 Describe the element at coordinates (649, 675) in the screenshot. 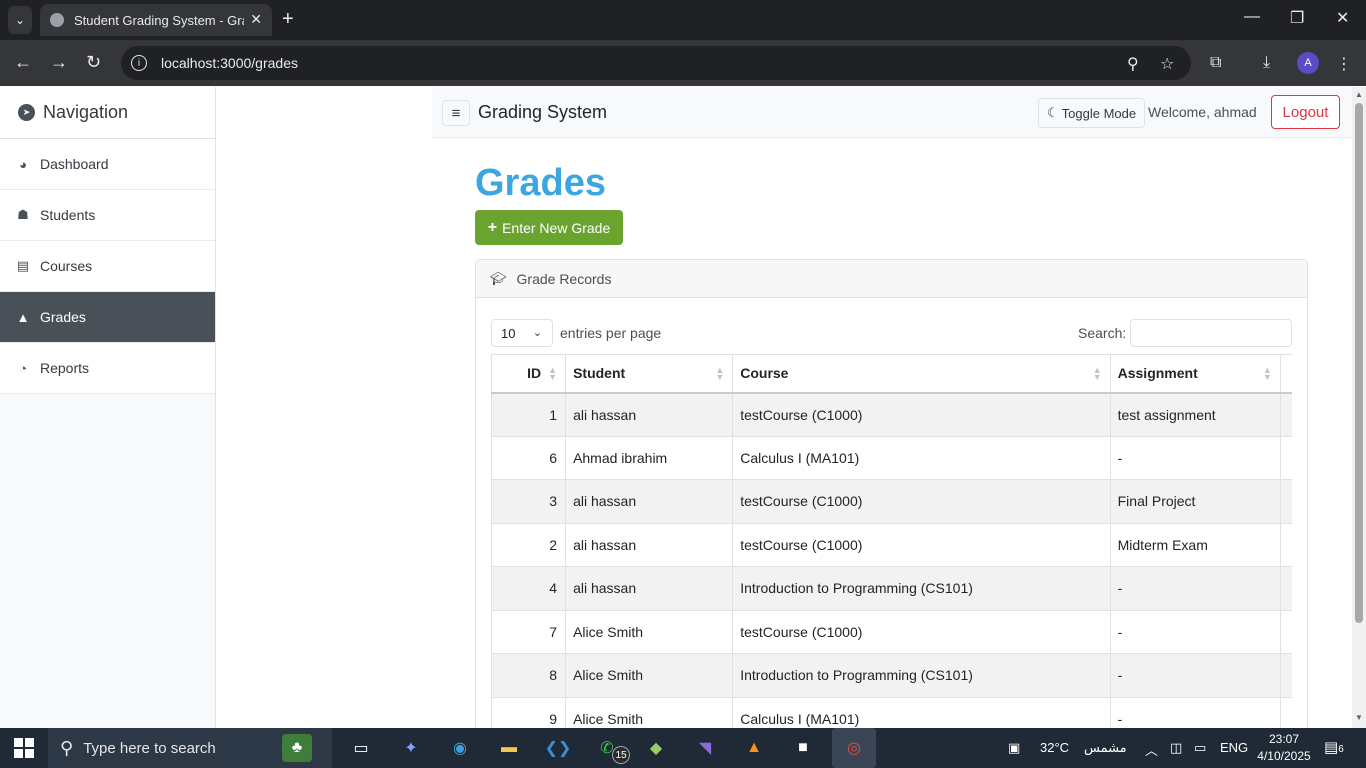

I see `cell-student: Alice Smith` at that location.